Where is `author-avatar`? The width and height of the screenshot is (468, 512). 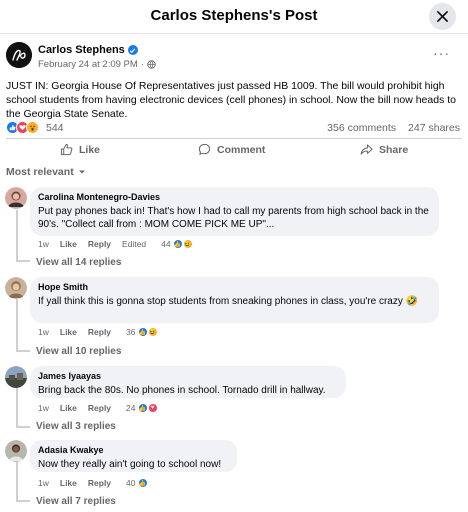 author-avatar is located at coordinates (19, 55).